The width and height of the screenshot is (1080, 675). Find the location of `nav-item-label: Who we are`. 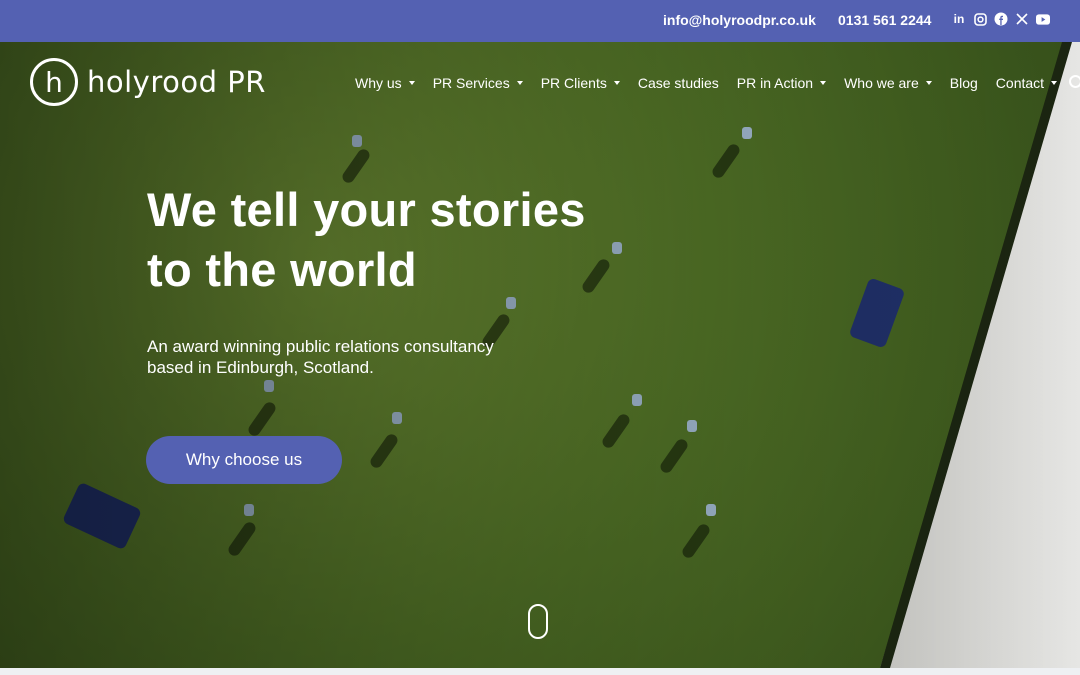

nav-item-label: Who we are is located at coordinates (881, 83).